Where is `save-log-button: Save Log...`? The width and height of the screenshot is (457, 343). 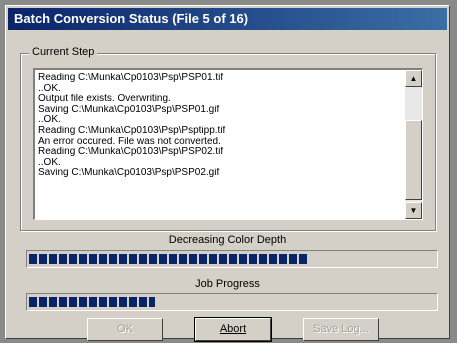 save-log-button: Save Log... is located at coordinates (341, 329).